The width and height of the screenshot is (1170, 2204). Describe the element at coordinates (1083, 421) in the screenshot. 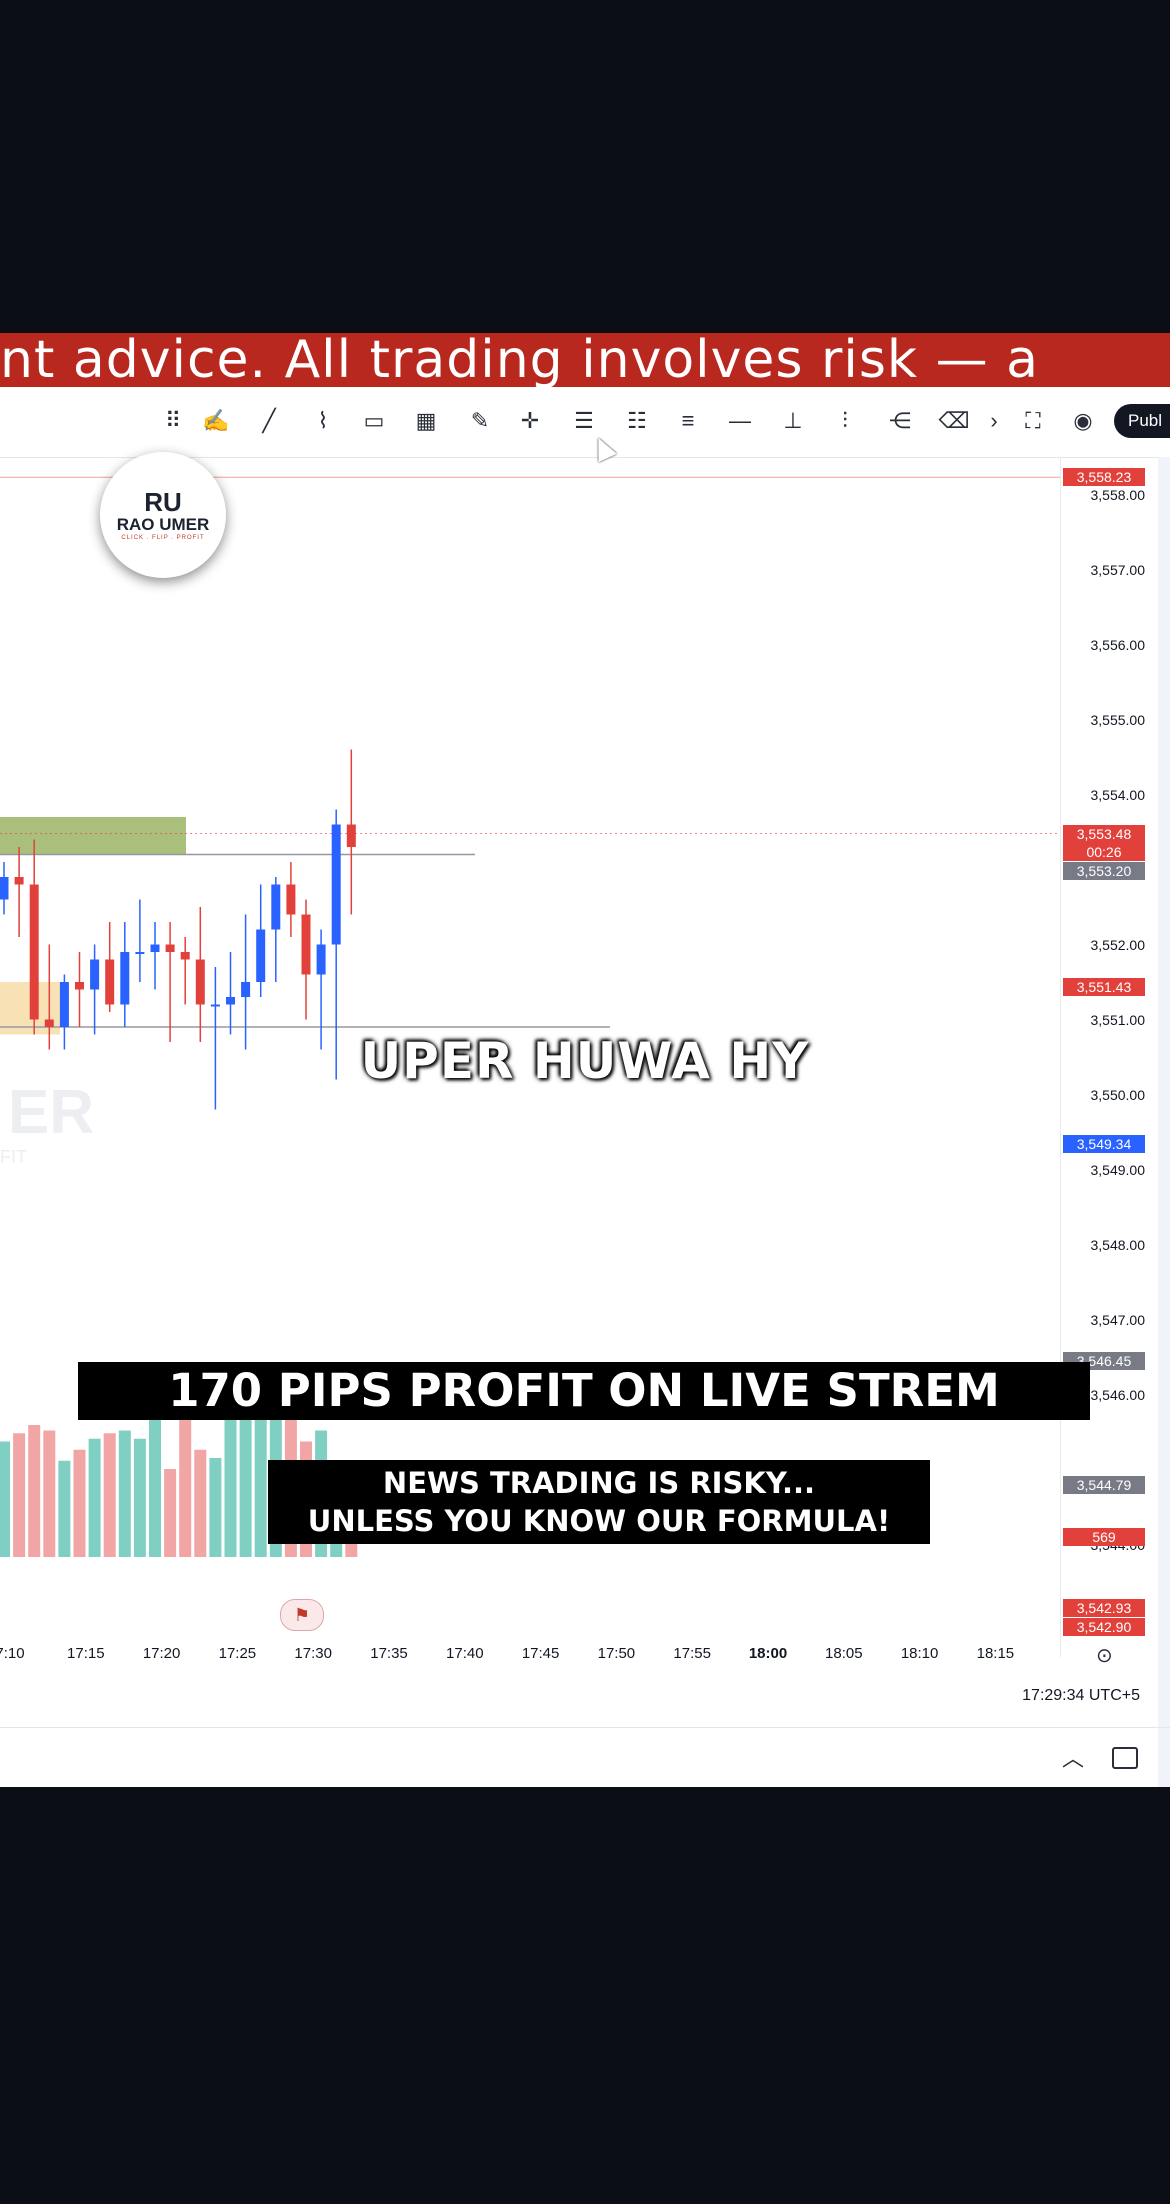

I see `camera-icon: ◉` at that location.